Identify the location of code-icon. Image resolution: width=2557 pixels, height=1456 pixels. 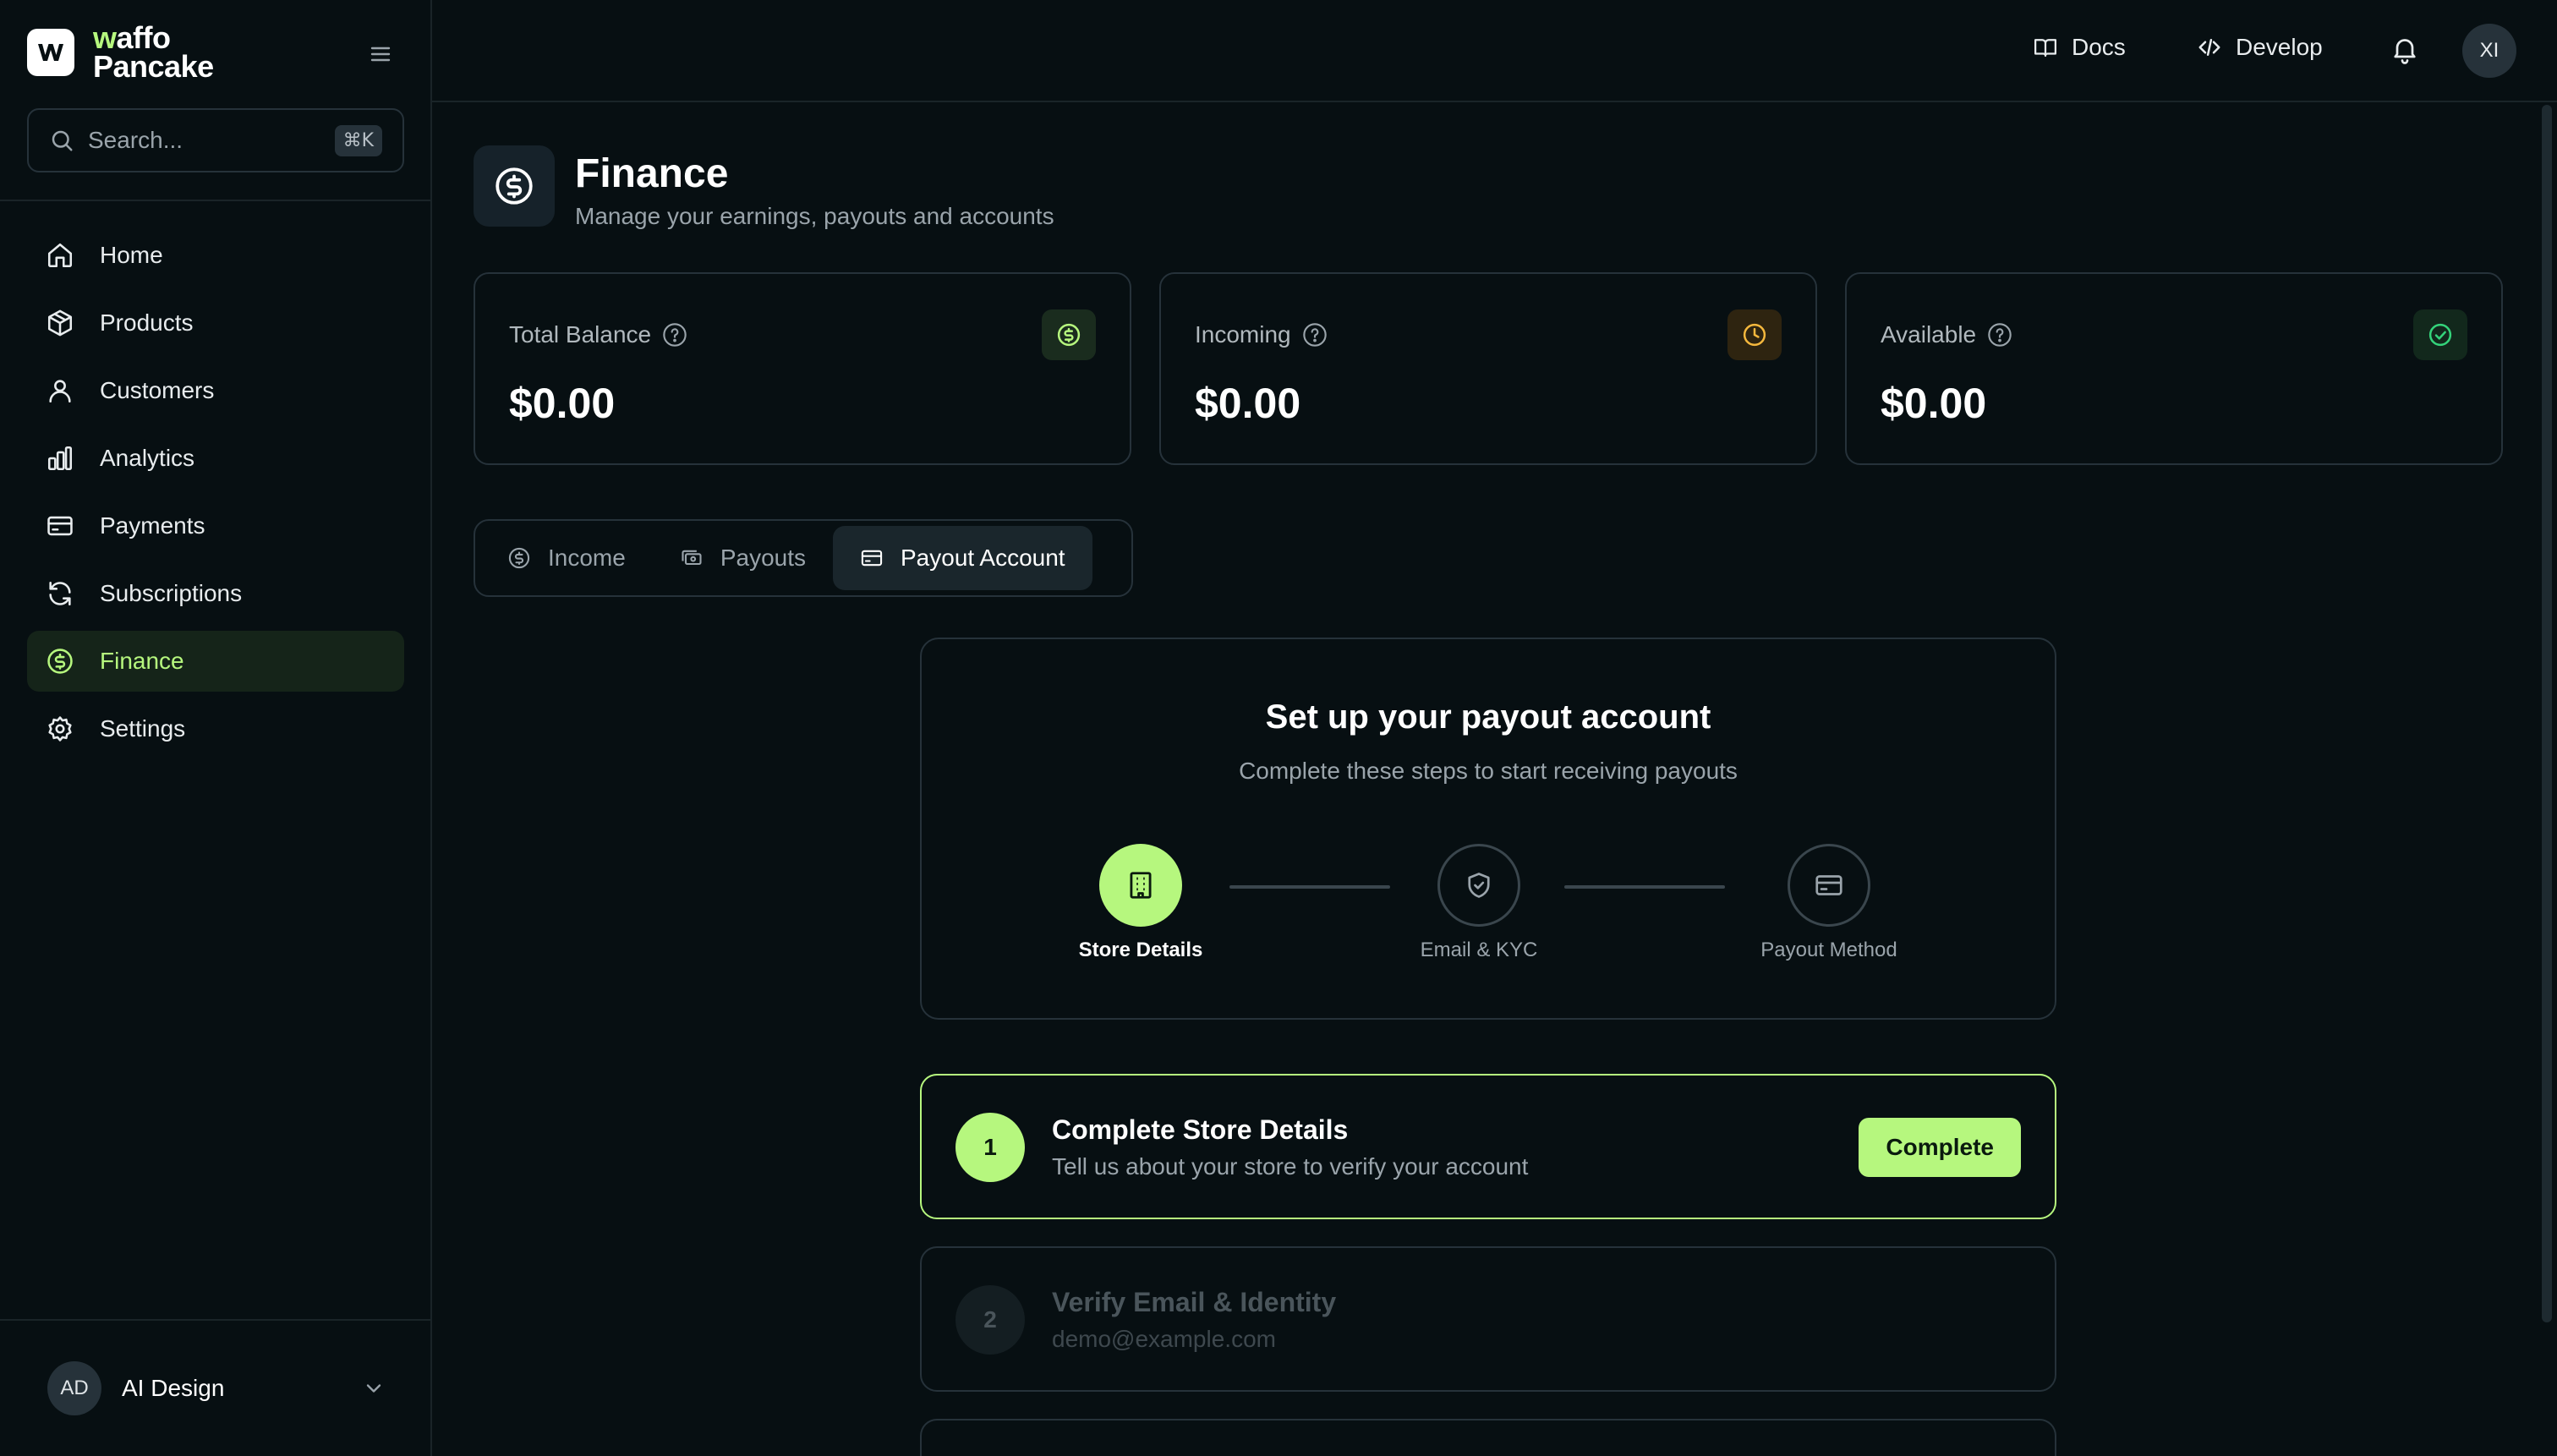
(2209, 47).